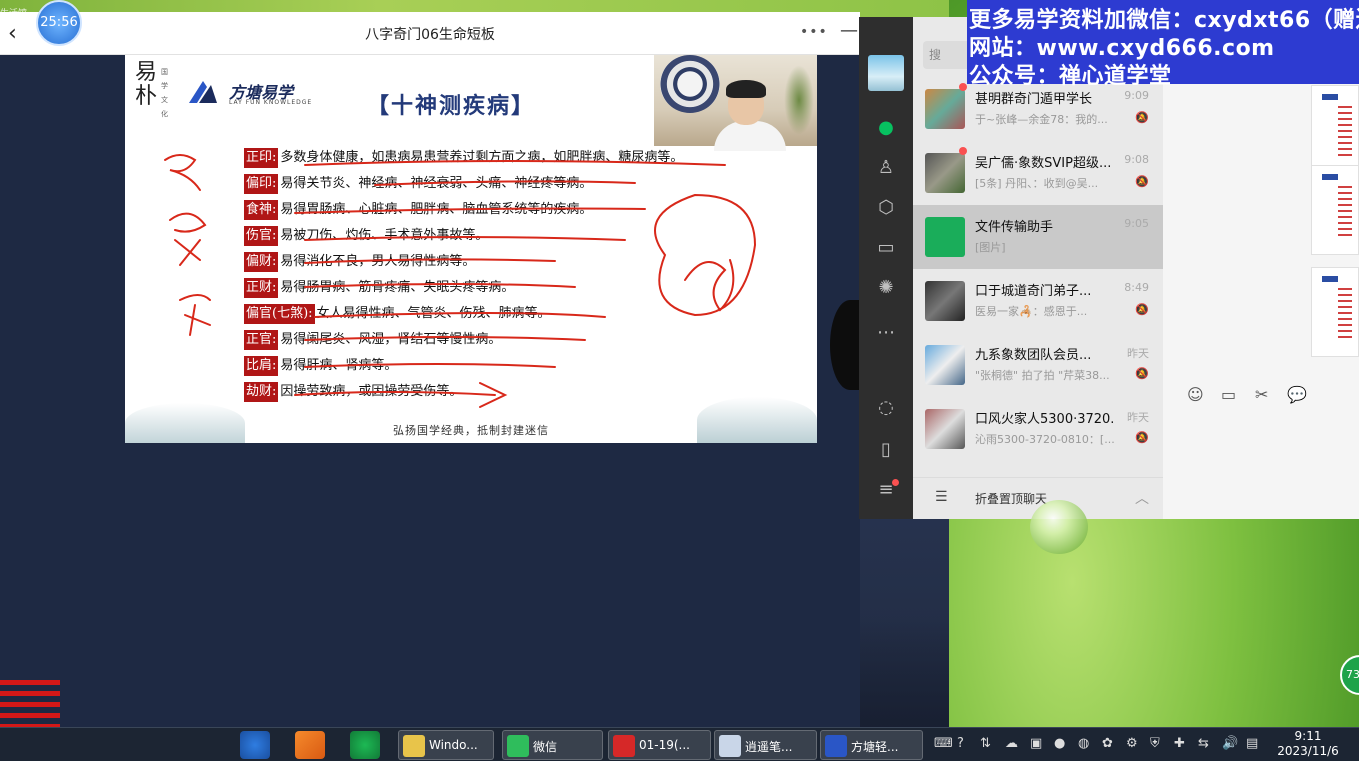 This screenshot has width=1359, height=761. What do you see at coordinates (30, 703) in the screenshot?
I see `red-stripes-decoration` at bounding box center [30, 703].